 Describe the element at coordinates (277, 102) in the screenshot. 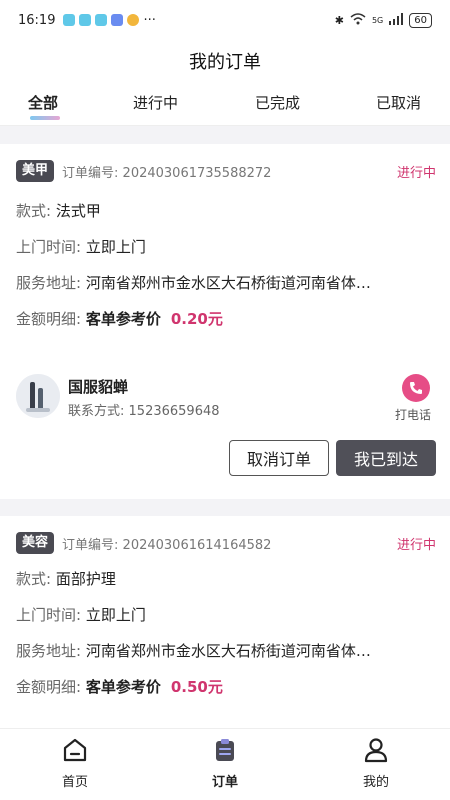

I see `tab-completed: 已完成` at that location.